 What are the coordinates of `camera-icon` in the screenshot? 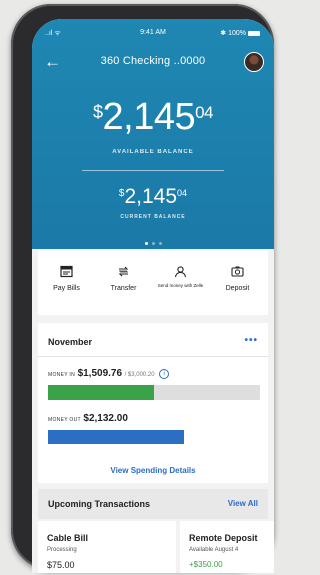 It's located at (237, 271).